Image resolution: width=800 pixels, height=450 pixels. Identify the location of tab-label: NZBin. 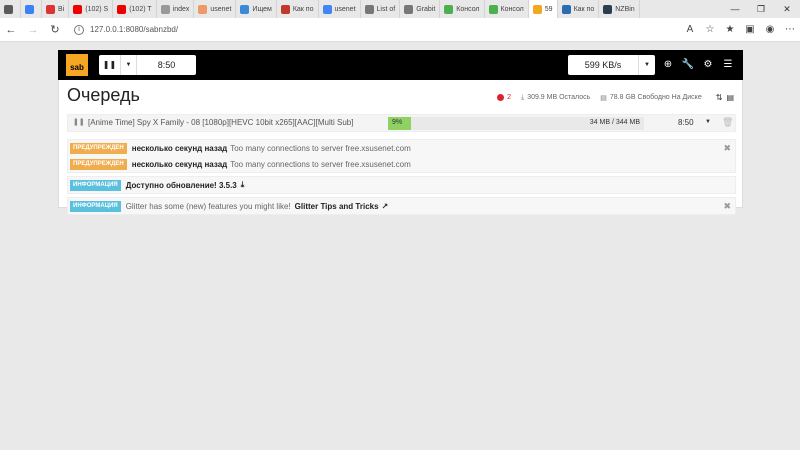
(625, 9).